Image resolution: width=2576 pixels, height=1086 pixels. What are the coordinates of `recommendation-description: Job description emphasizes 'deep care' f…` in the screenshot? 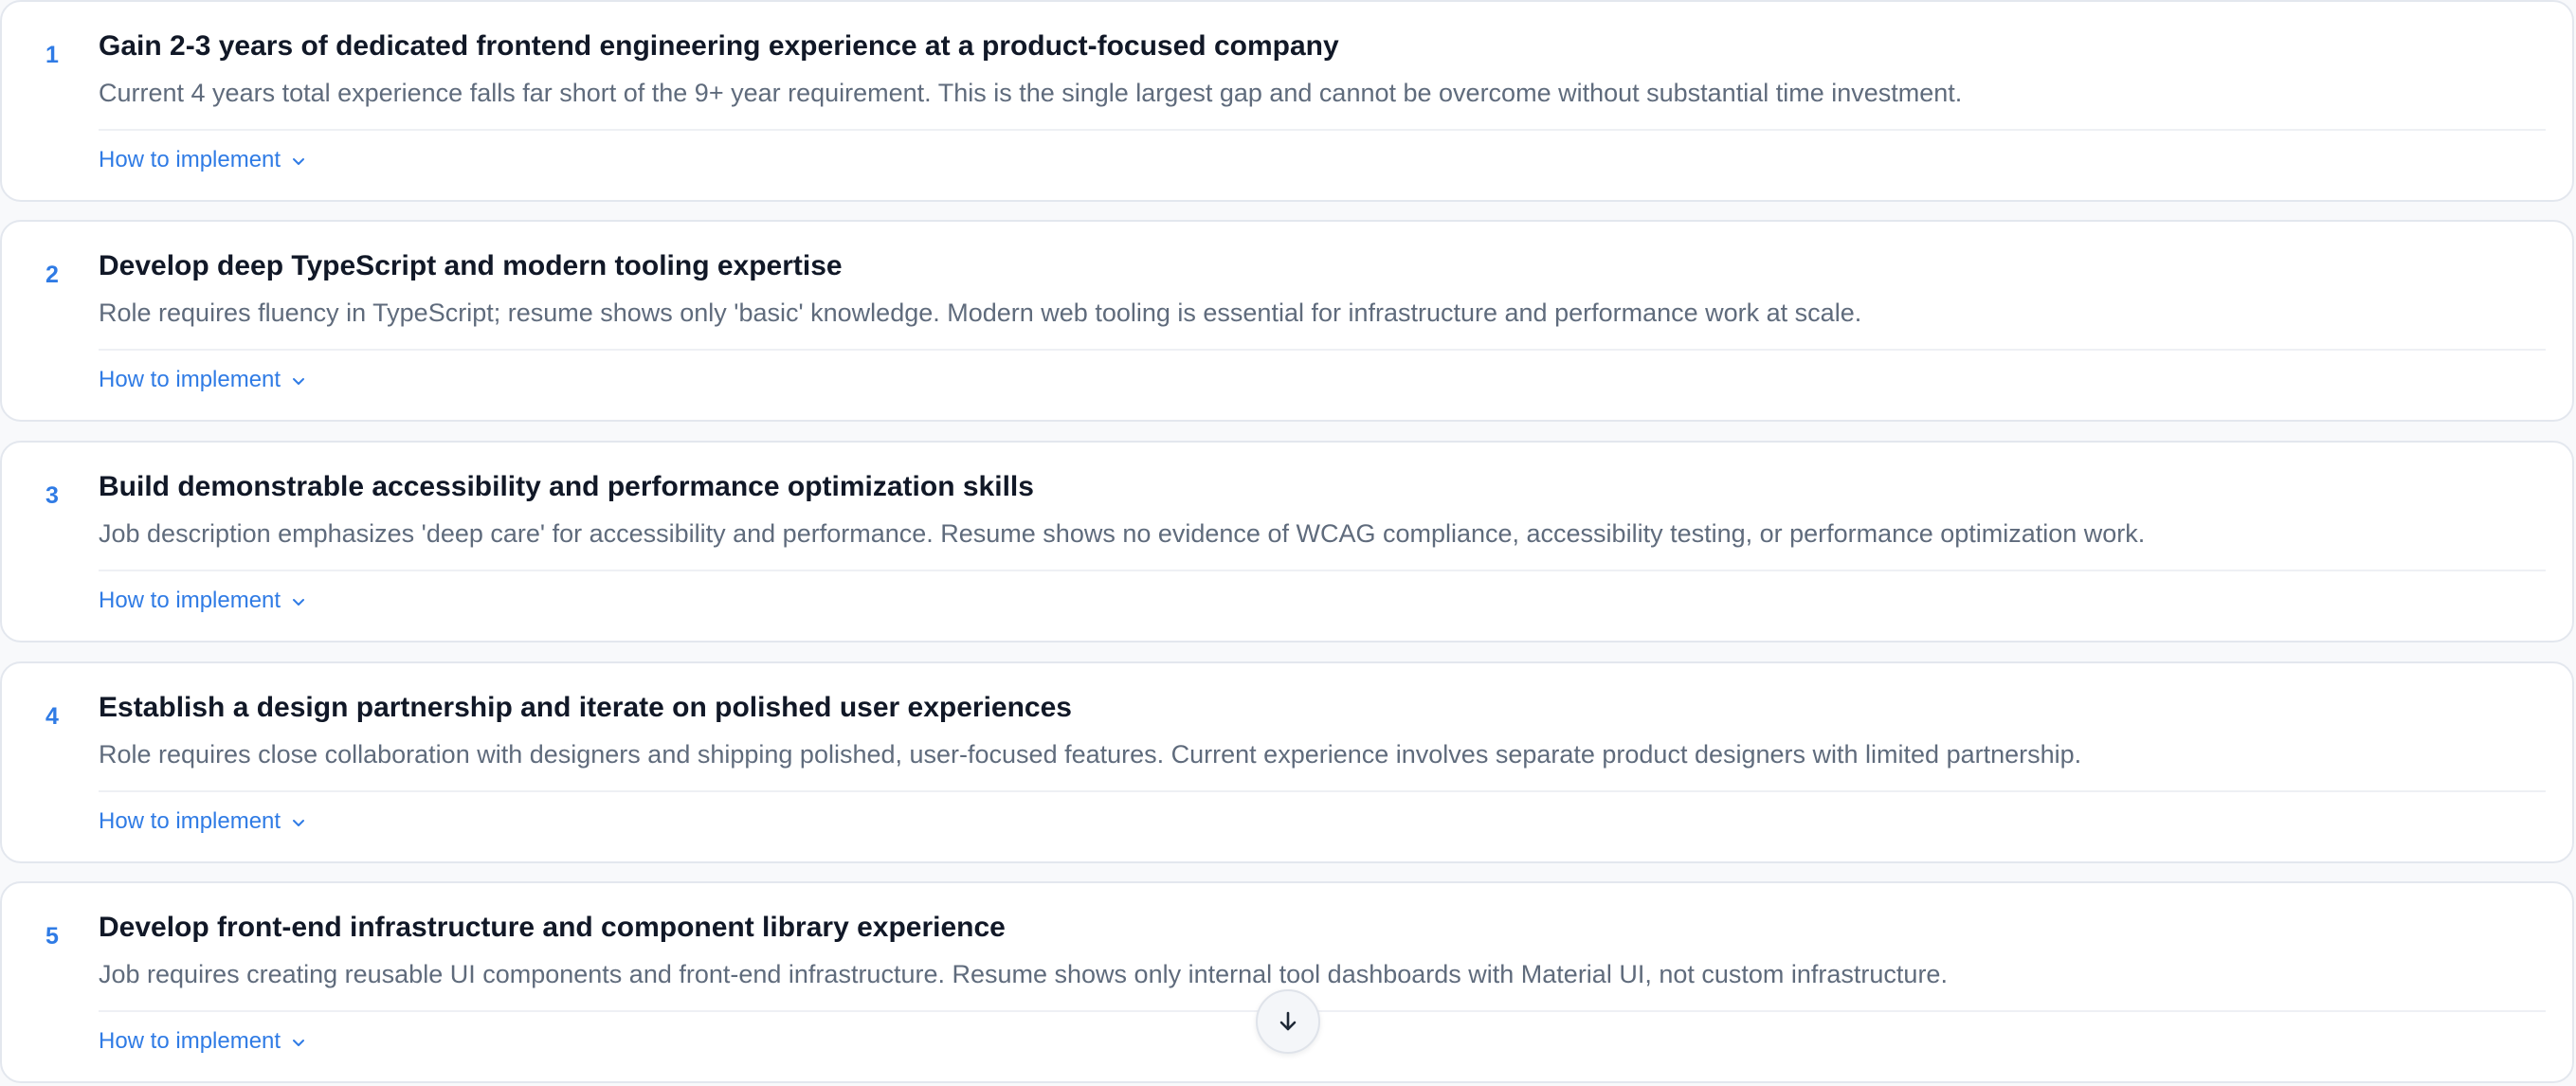 It's located at (1122, 533).